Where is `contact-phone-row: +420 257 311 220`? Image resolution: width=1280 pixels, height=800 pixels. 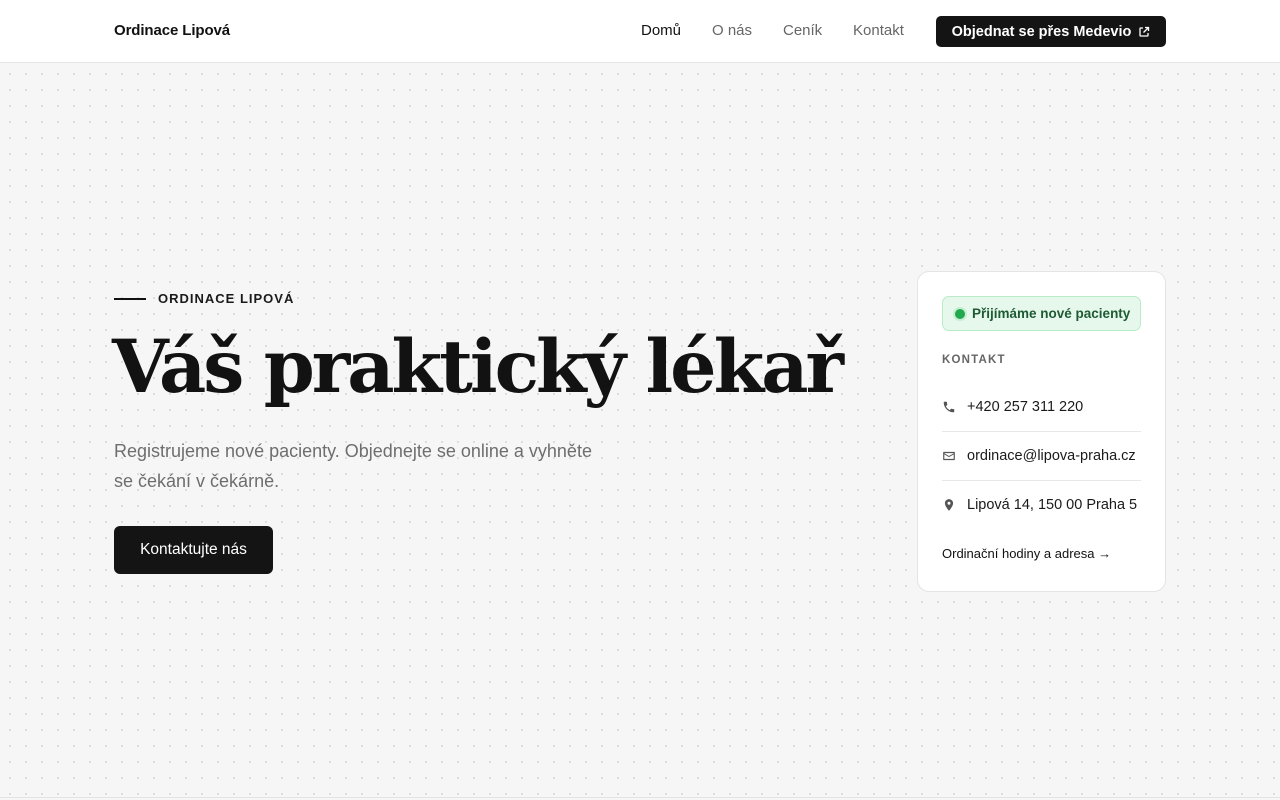
contact-phone-row: +420 257 311 220 is located at coordinates (1041, 406).